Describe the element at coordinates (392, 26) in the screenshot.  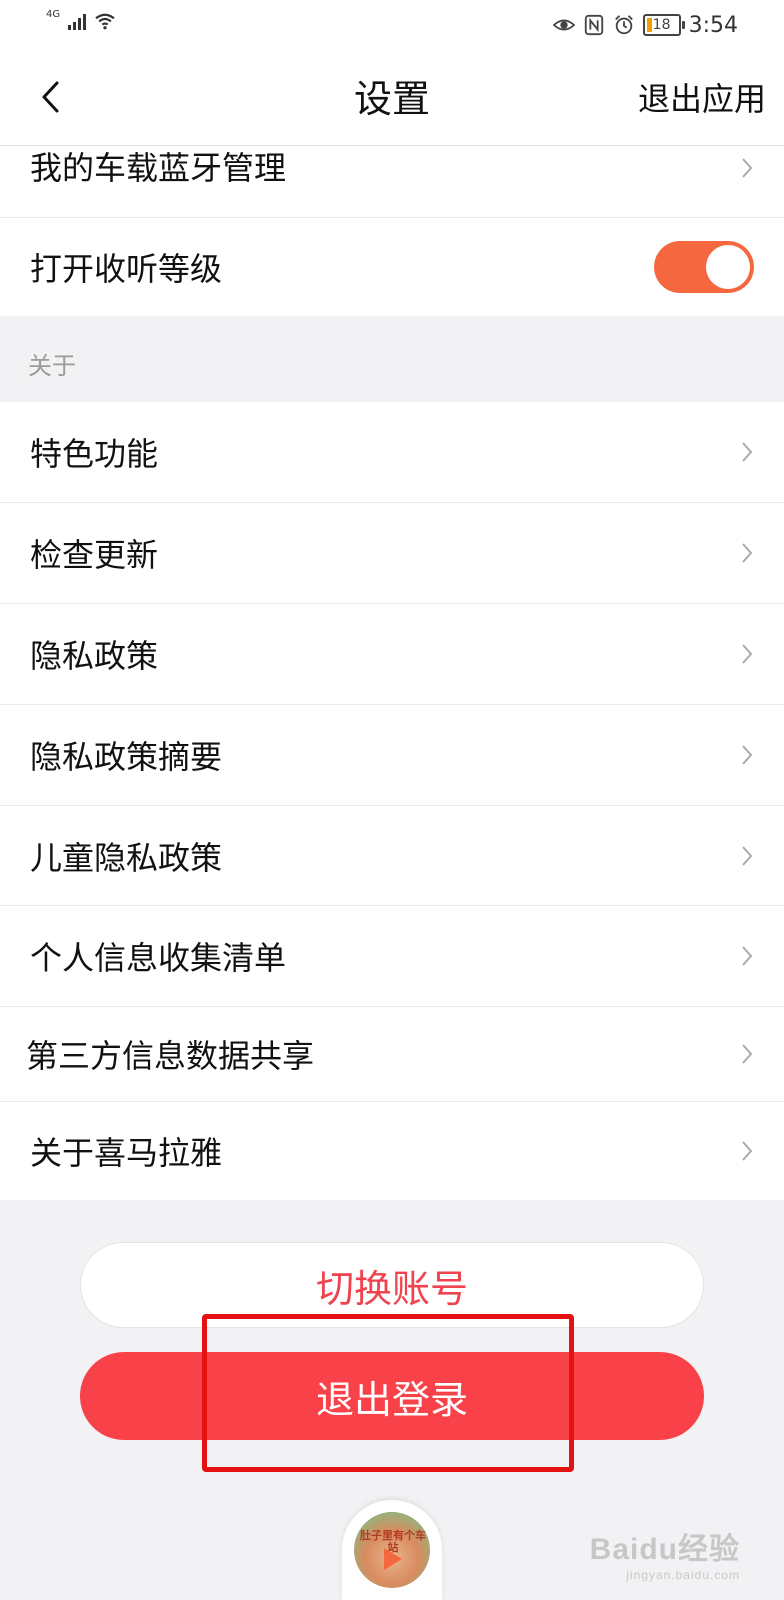
I see `status-bar: 4G 18 3:54` at that location.